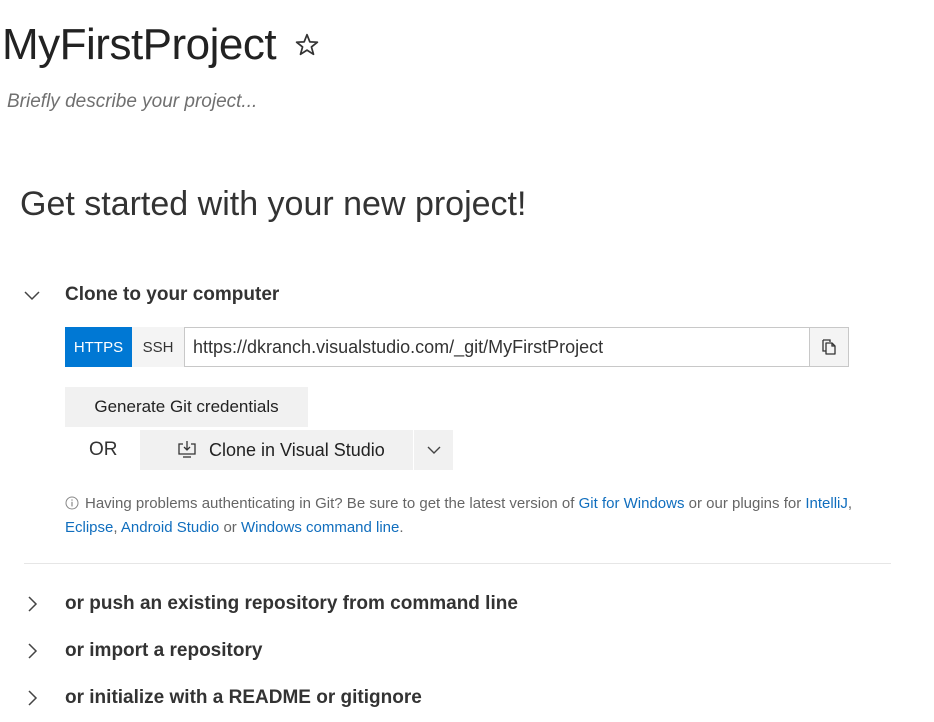 This screenshot has height=722, width=934. Describe the element at coordinates (103, 449) in the screenshot. I see `or-label: OR` at that location.